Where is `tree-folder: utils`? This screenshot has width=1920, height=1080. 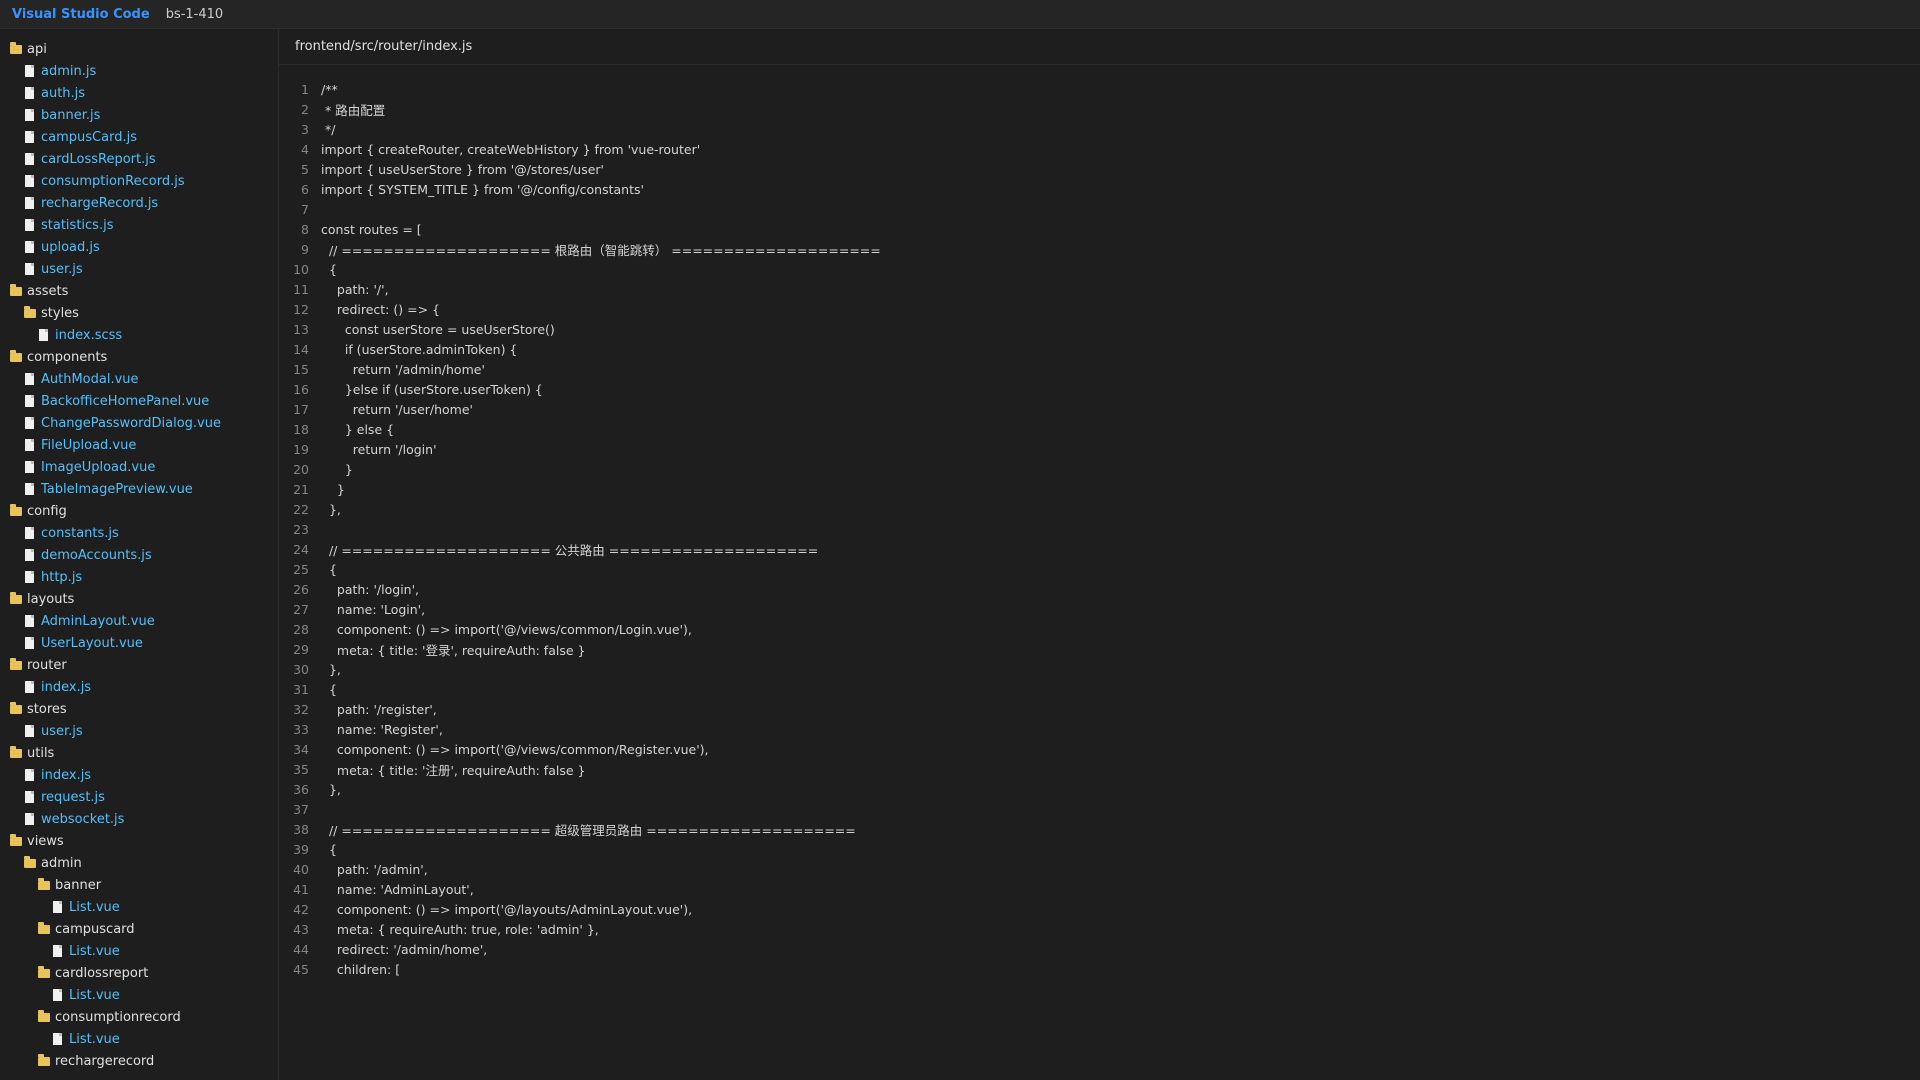 tree-folder: utils is located at coordinates (139, 753).